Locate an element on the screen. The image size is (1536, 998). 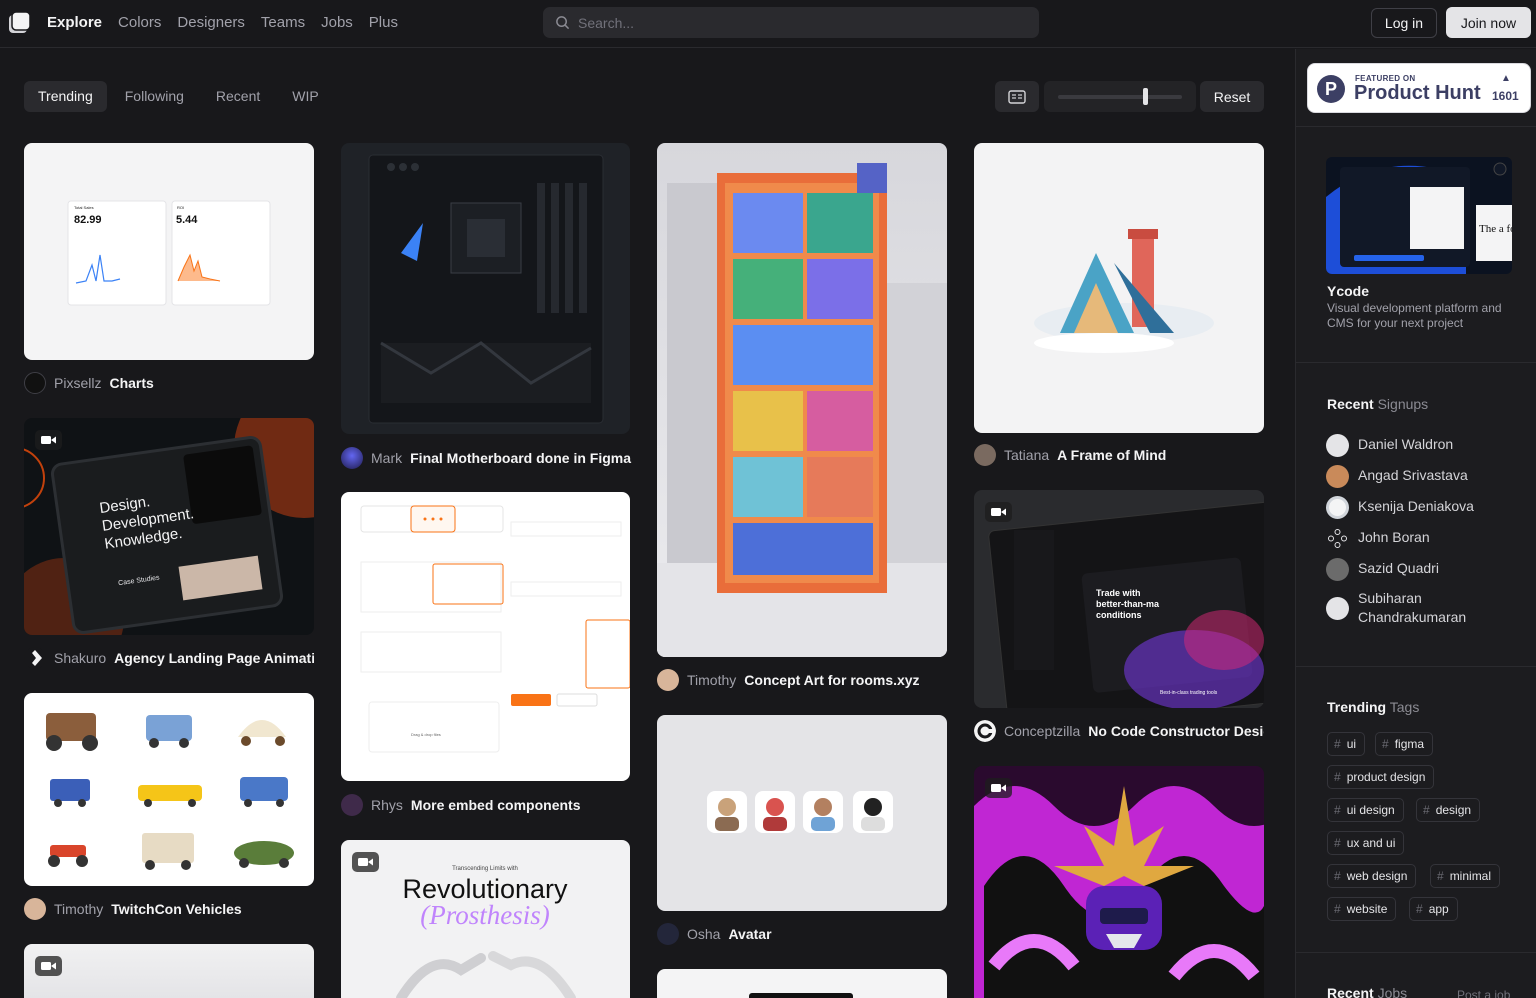
tab-following: Following is located at coordinates (154, 96).